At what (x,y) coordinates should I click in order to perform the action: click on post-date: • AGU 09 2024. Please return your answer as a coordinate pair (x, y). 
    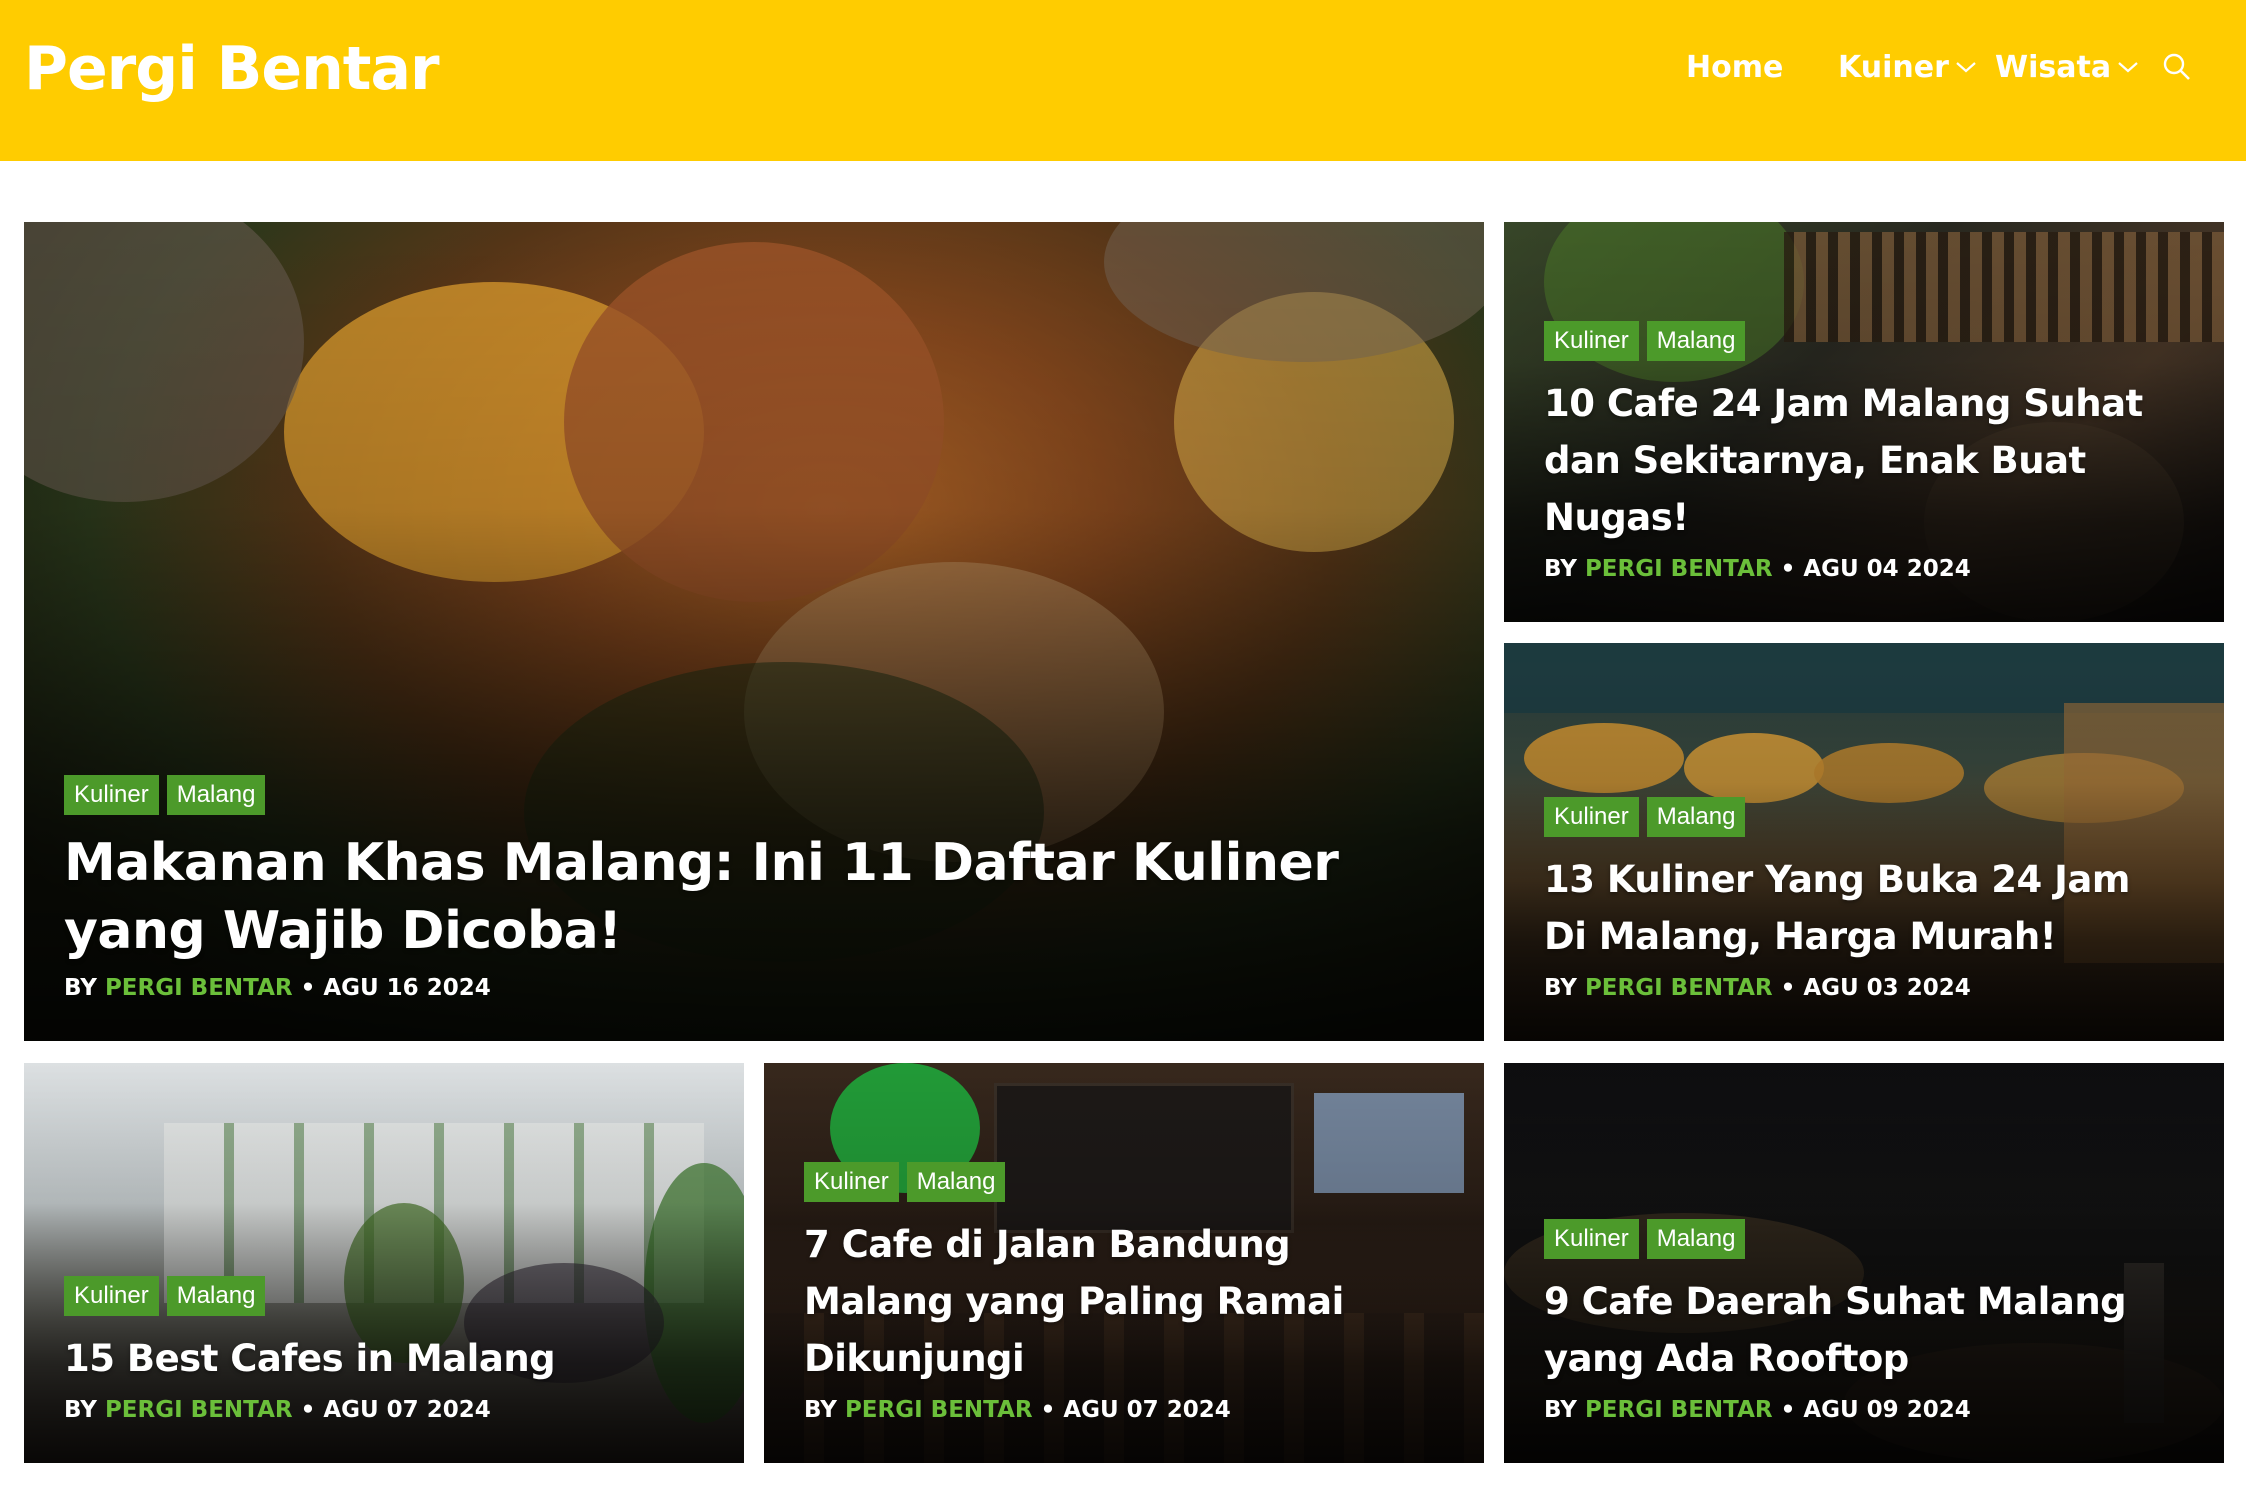
    Looking at the image, I should click on (1875, 1410).